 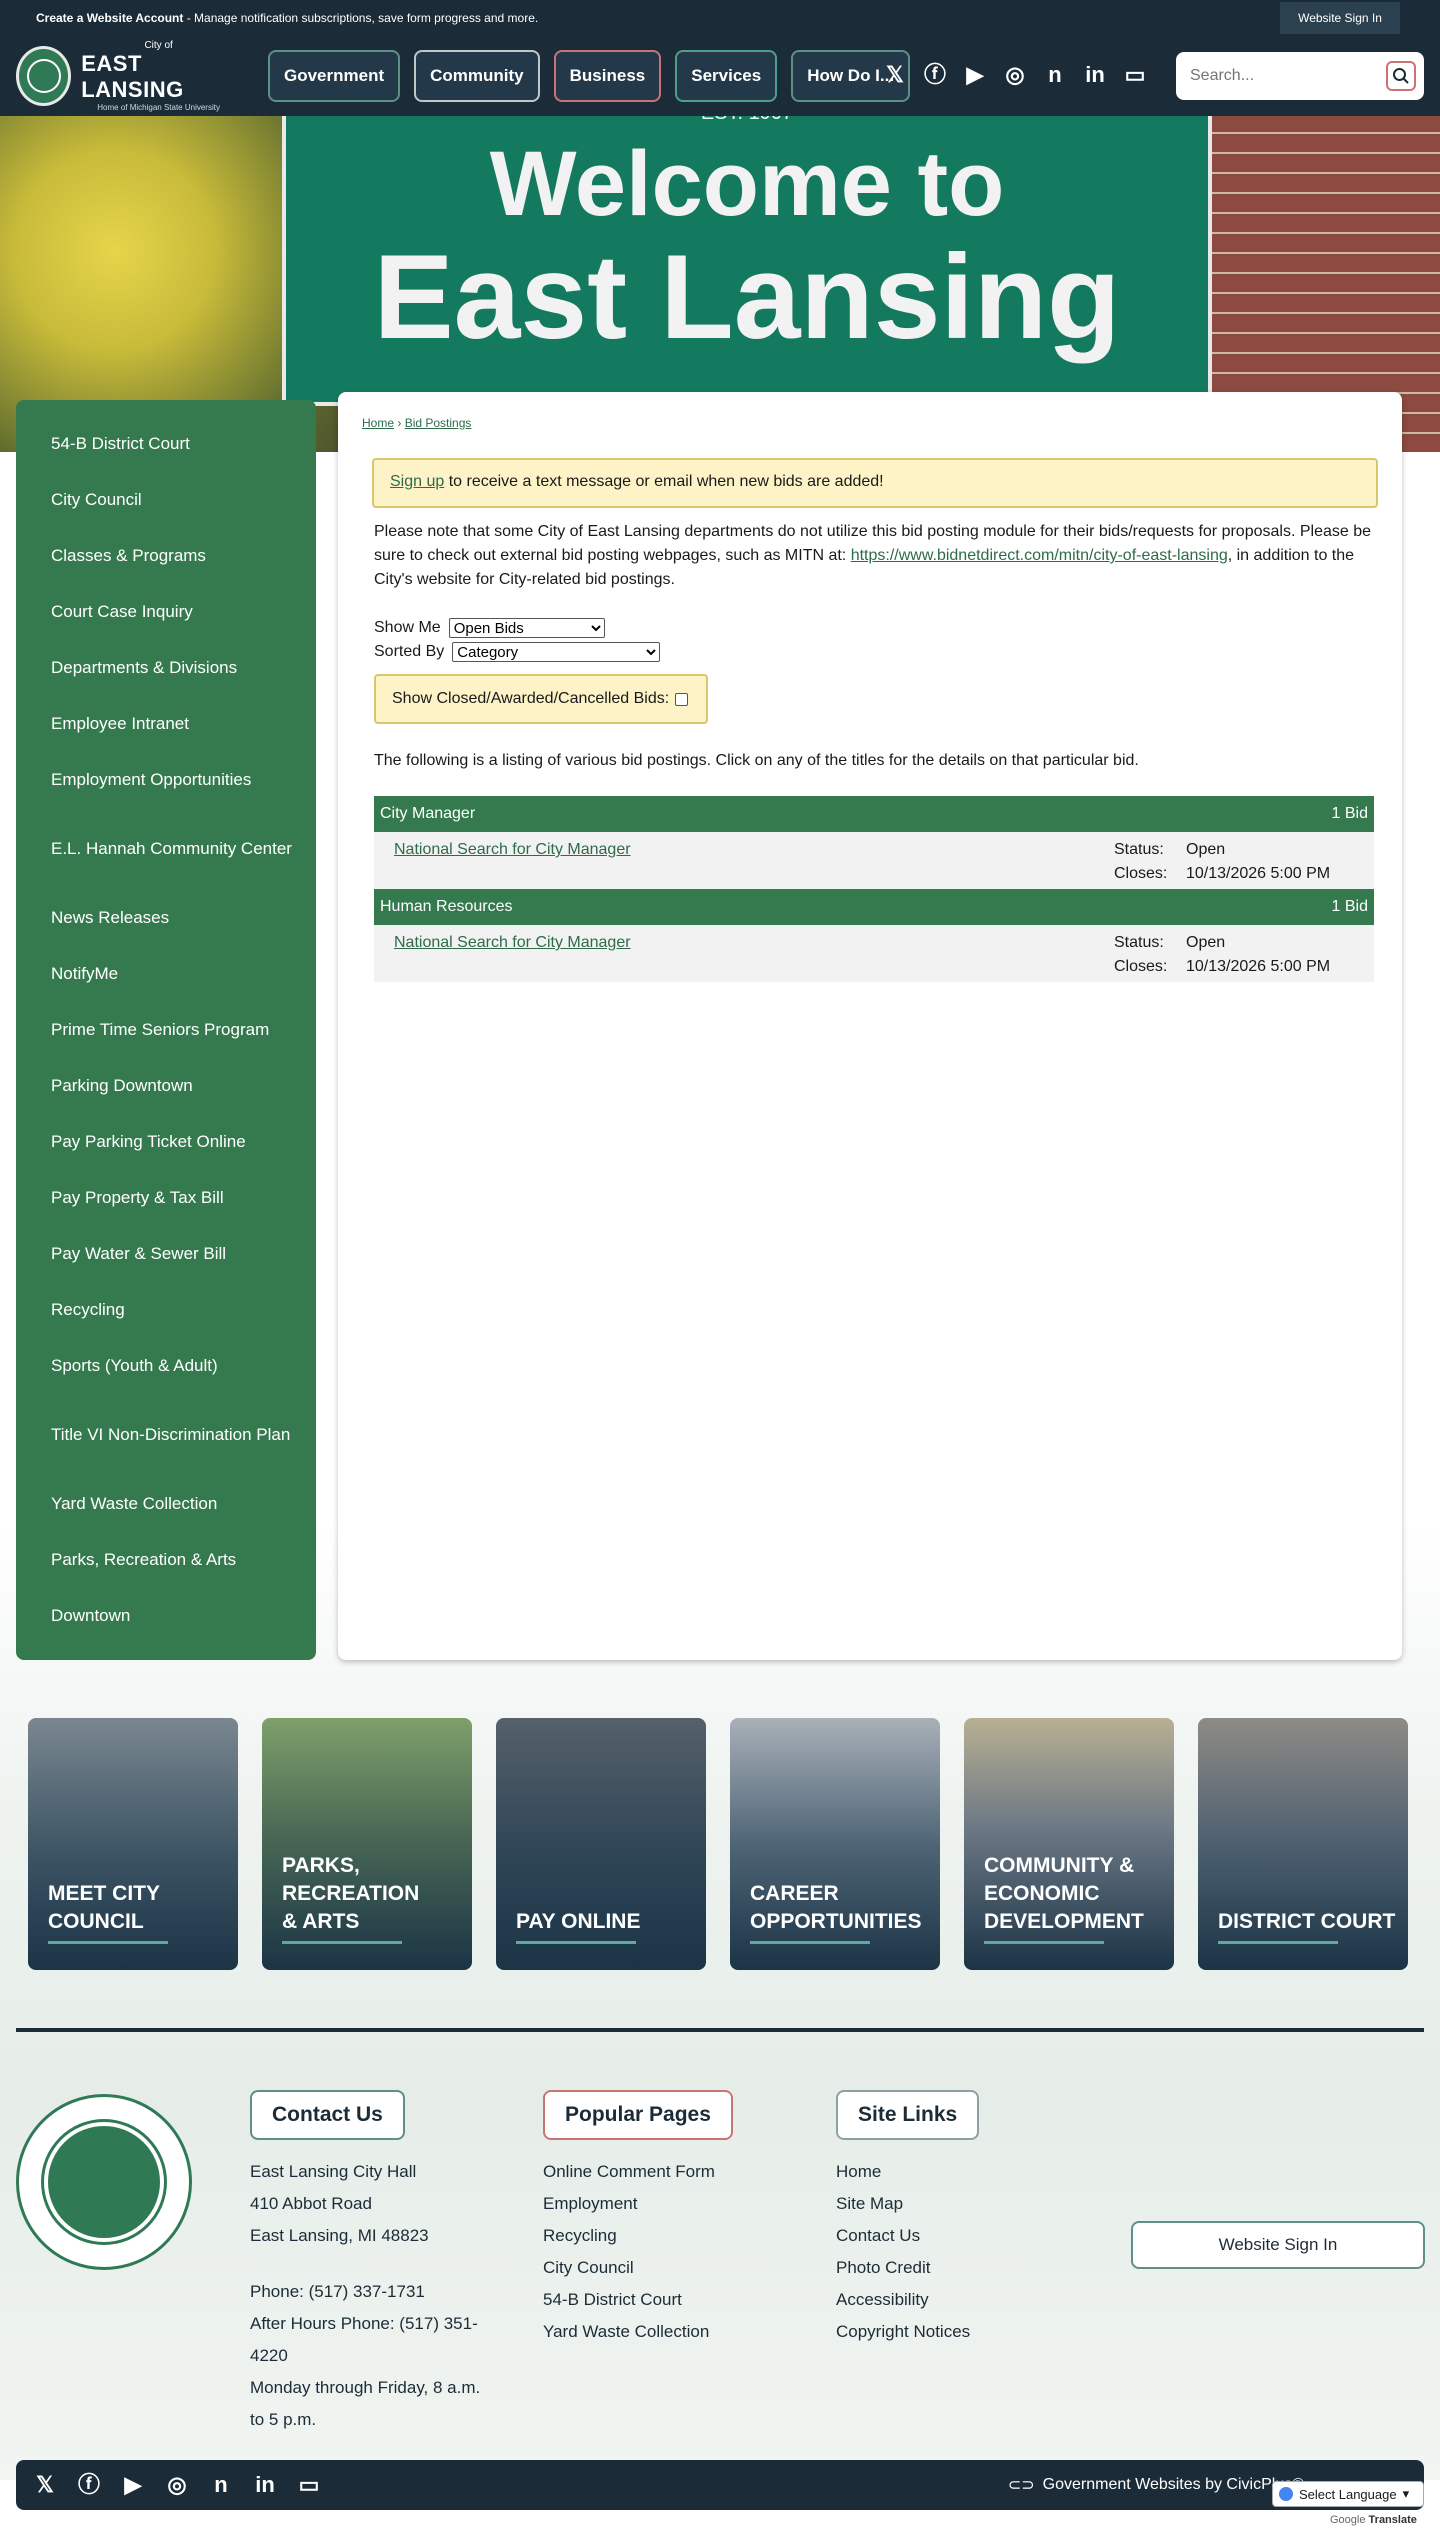 I want to click on sidebar-item: Parking Downtown, so click(x=166, y=1086).